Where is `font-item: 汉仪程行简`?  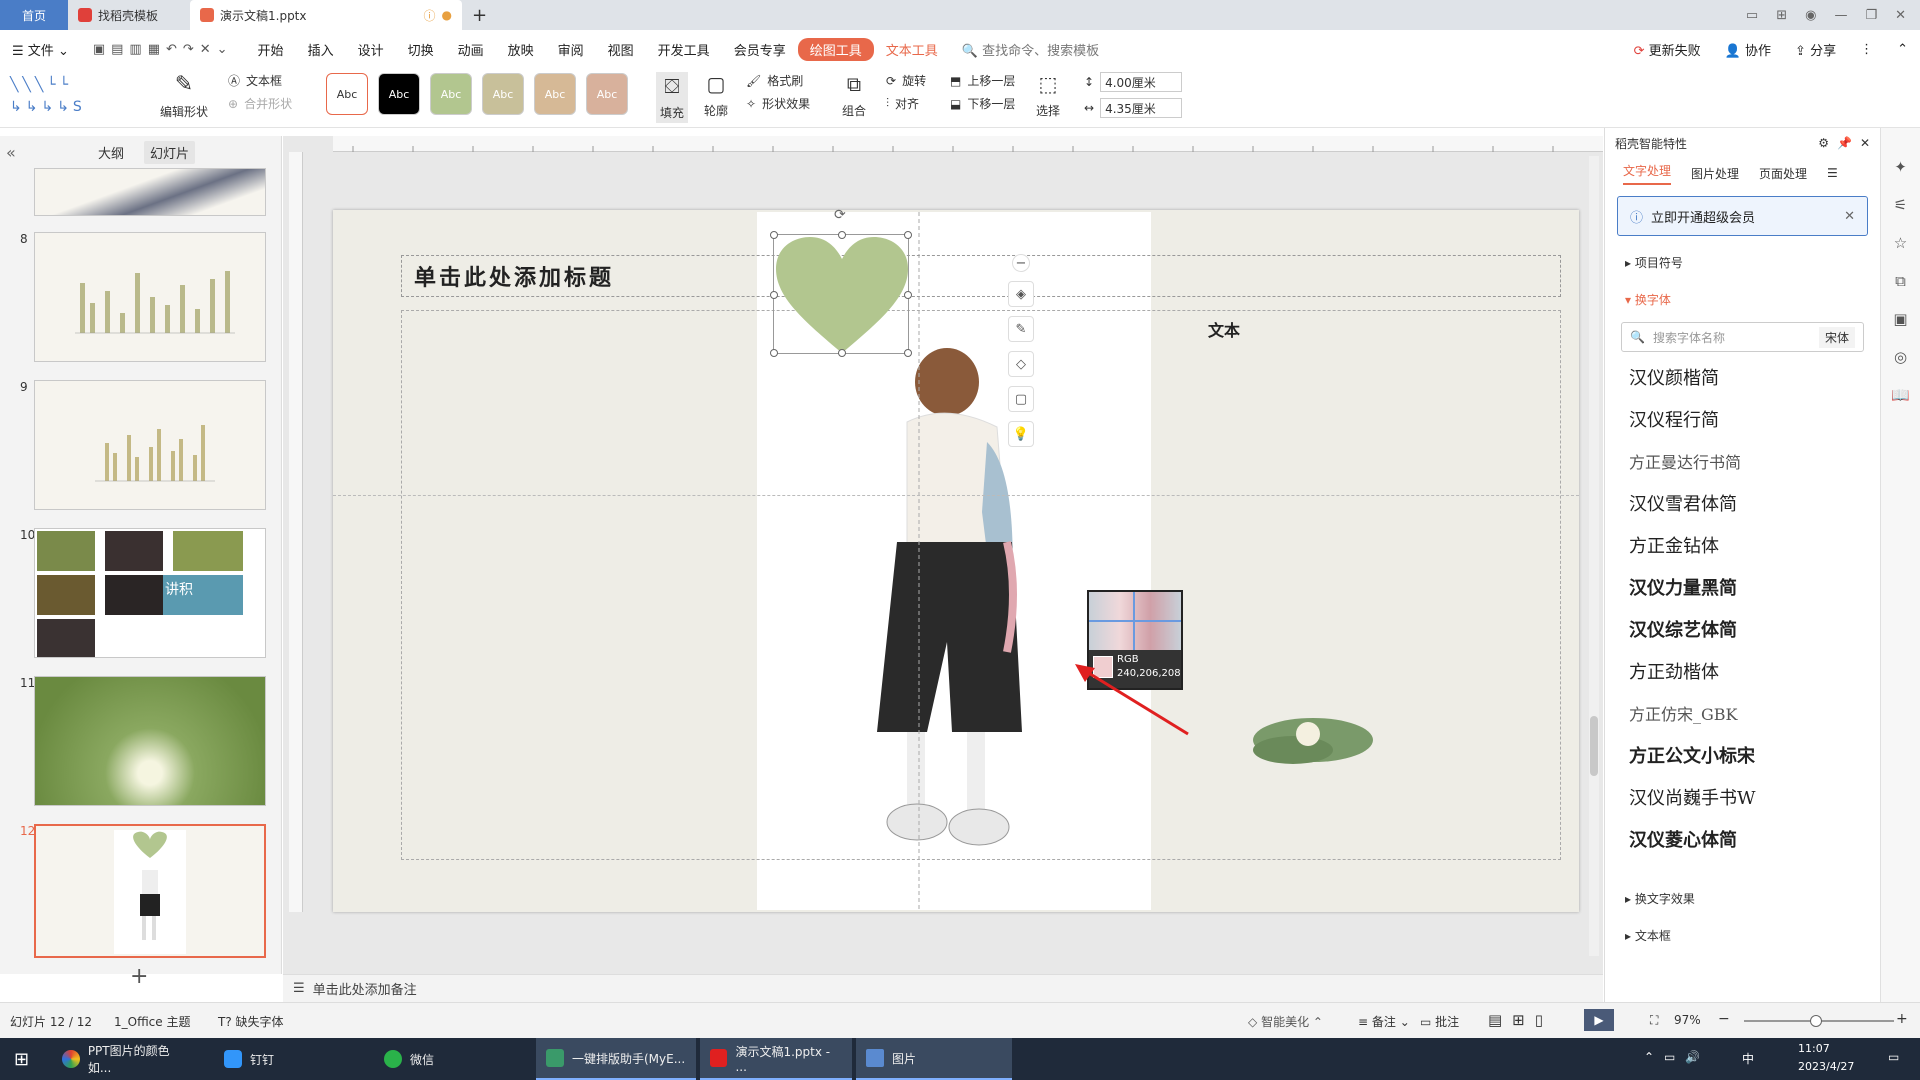
font-item: 汉仪程行简 is located at coordinates (1742, 419).